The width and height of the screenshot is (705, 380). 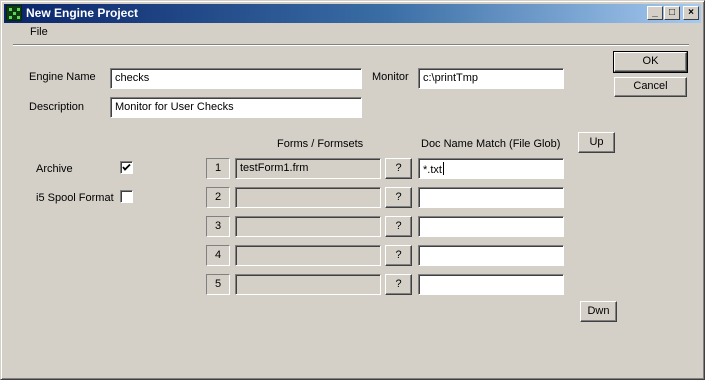 What do you see at coordinates (39, 32) in the screenshot?
I see `menu-file: File` at bounding box center [39, 32].